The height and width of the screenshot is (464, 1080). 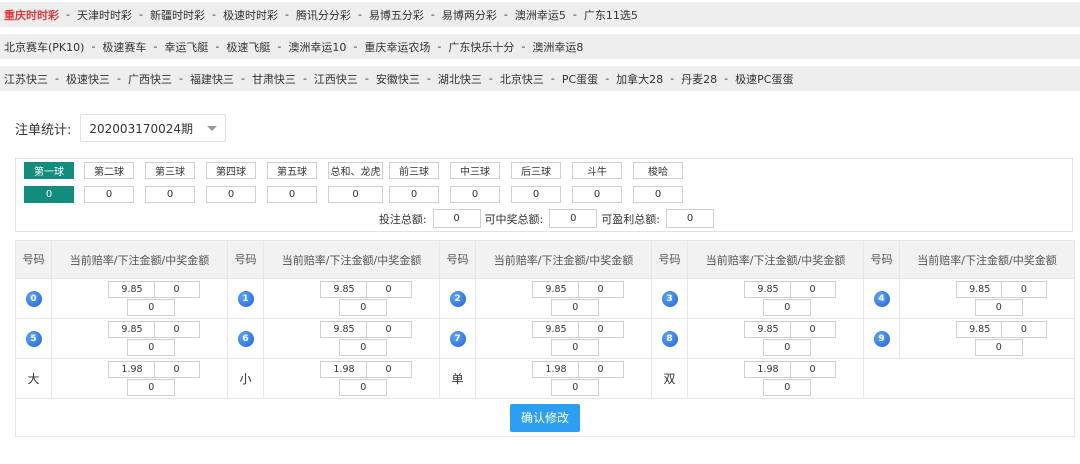 What do you see at coordinates (26, 79) in the screenshot?
I see `nav-link: 江苏快三` at bounding box center [26, 79].